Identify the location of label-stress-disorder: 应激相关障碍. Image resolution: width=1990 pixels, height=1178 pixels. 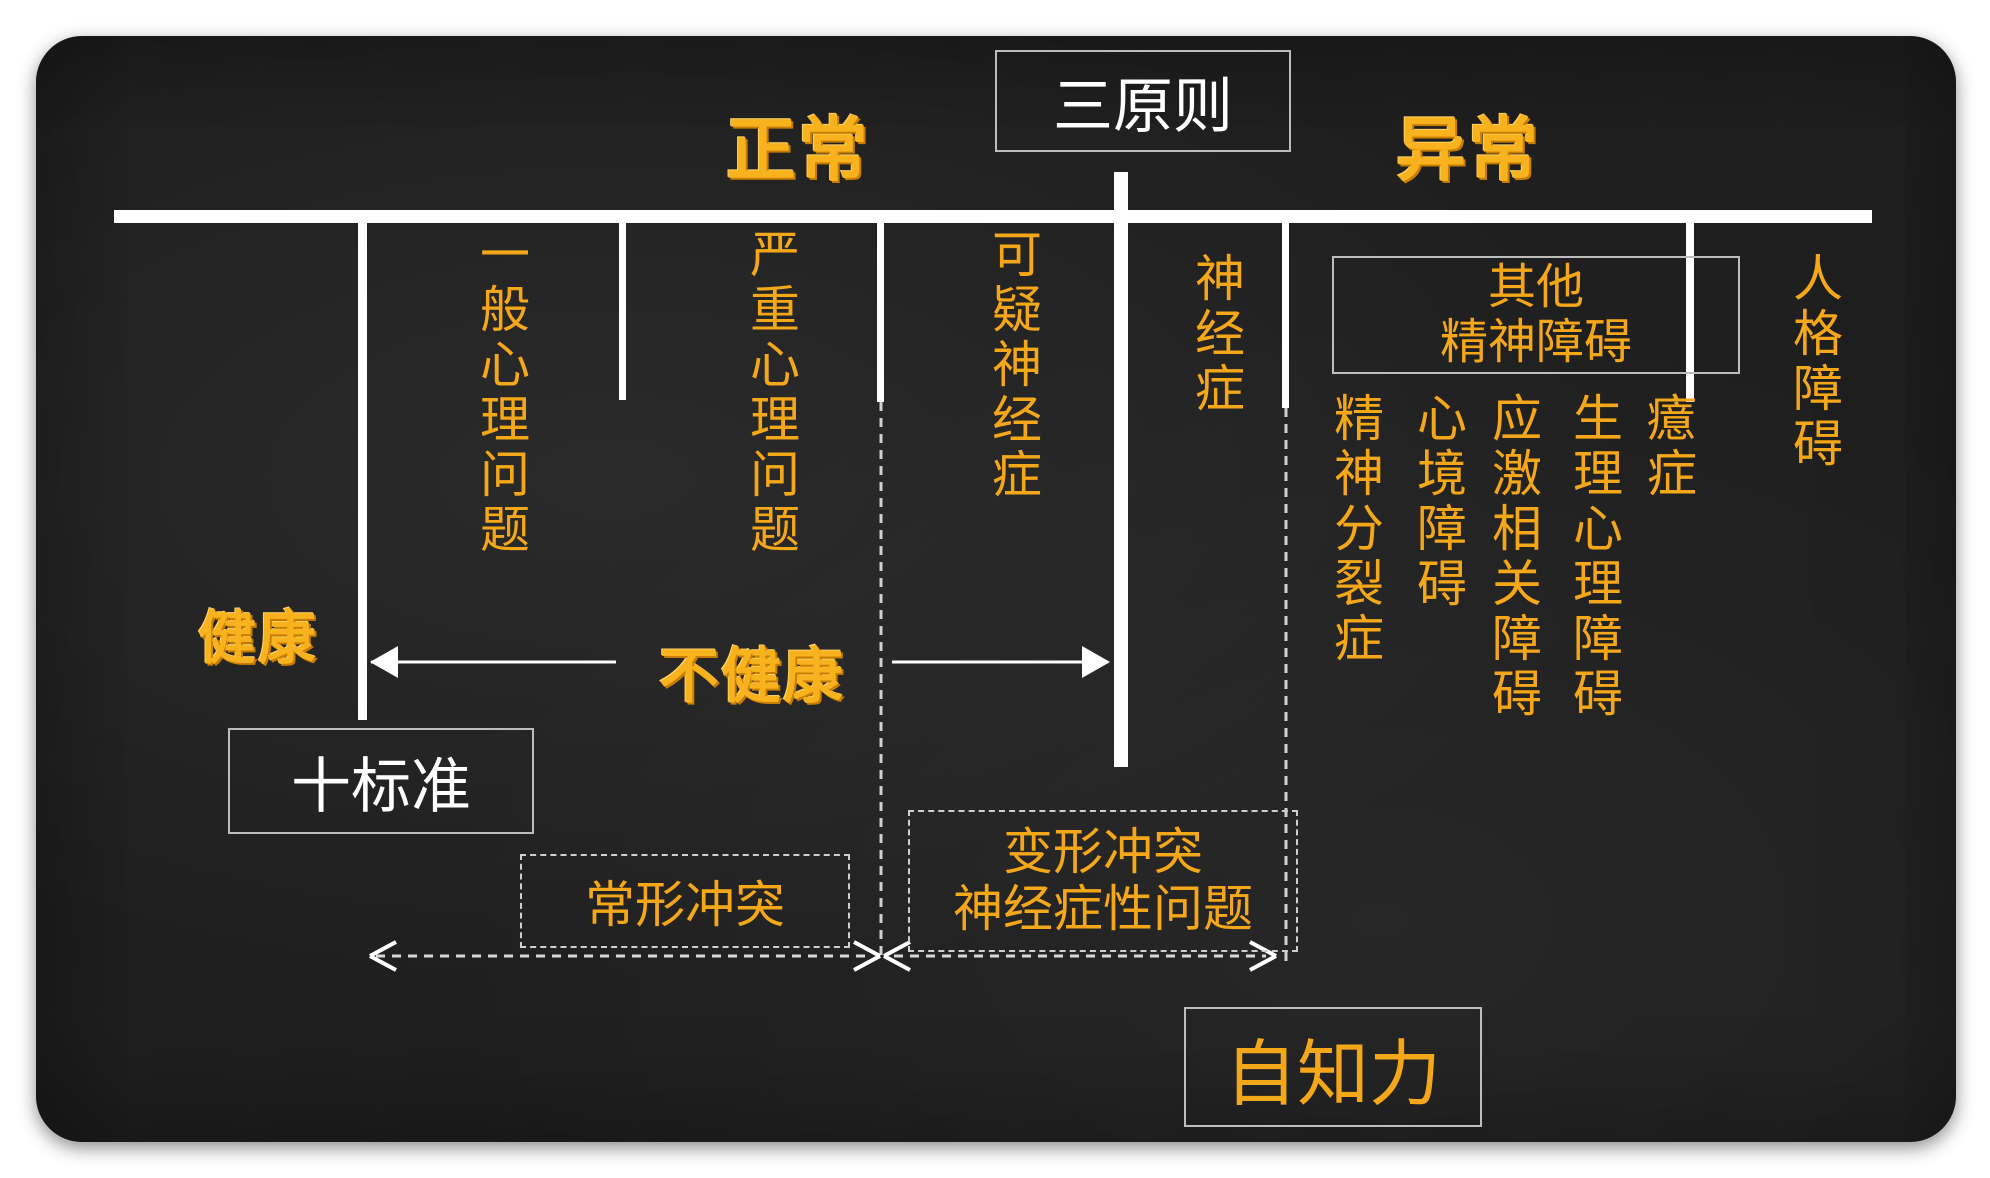
(1517, 556).